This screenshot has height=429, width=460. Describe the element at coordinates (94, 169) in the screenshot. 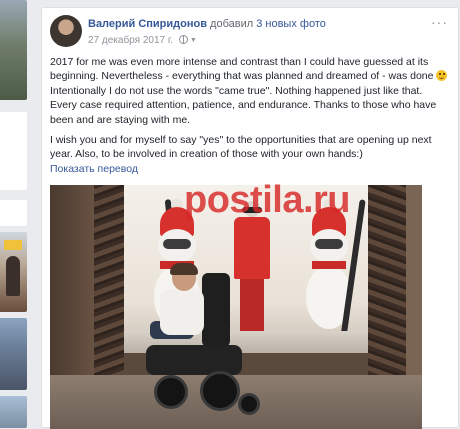

I see `show-translation-link: Показать перевод` at that location.